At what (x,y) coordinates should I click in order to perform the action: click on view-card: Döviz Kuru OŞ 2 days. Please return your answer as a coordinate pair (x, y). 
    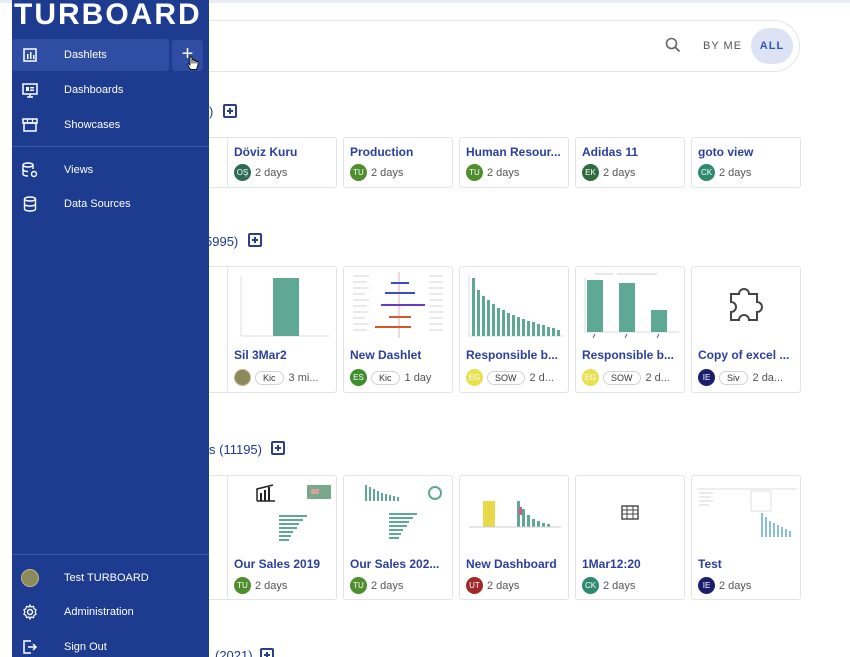
    Looking at the image, I should click on (282, 162).